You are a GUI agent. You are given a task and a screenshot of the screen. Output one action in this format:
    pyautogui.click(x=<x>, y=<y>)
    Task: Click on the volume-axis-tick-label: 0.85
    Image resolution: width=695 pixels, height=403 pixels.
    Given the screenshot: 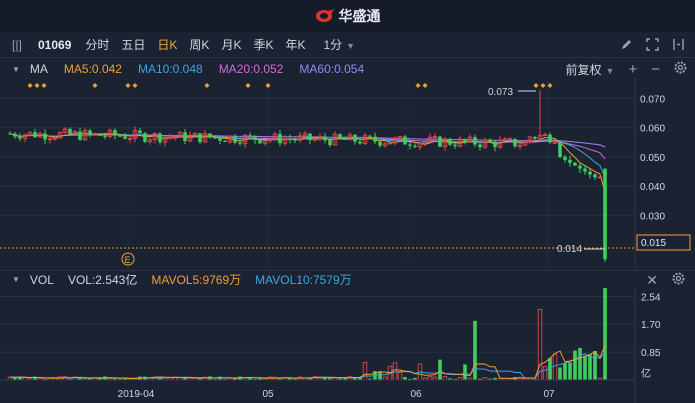 What is the action you would take?
    pyautogui.click(x=651, y=353)
    